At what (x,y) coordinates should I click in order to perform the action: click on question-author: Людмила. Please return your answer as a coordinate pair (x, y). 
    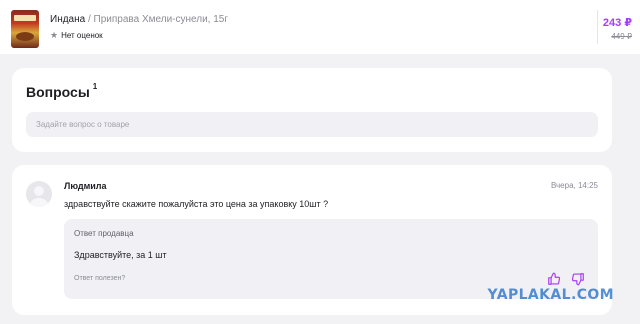
    Looking at the image, I should click on (85, 186).